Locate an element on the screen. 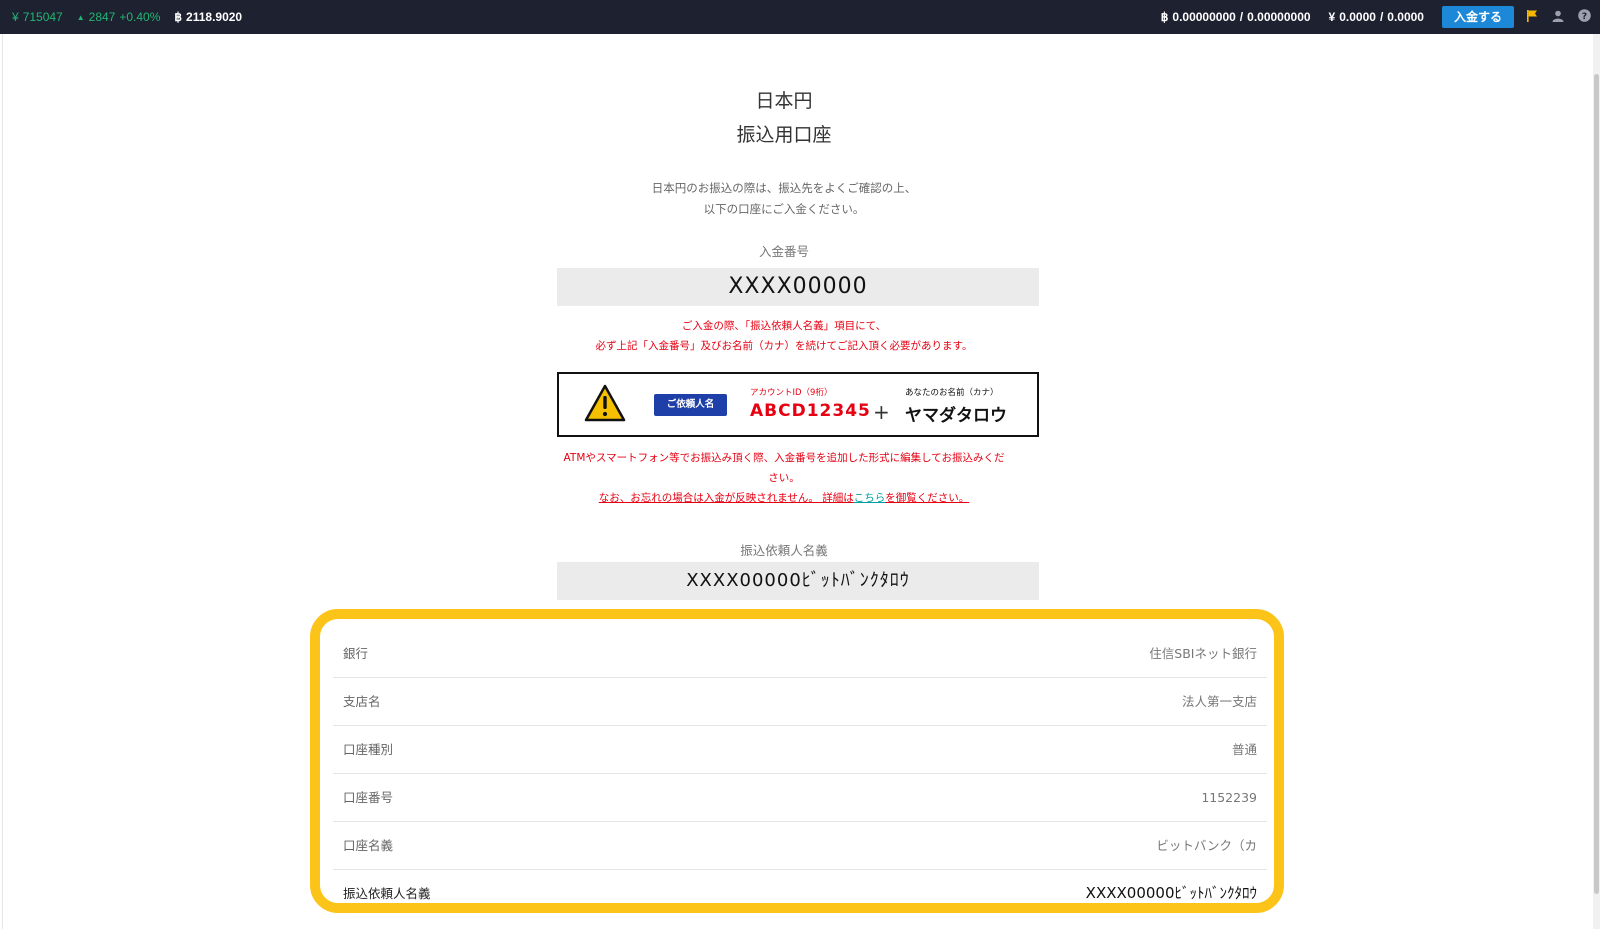 This screenshot has height=929, width=1600. requester-name-badge: ご依頼人名 is located at coordinates (690, 405).